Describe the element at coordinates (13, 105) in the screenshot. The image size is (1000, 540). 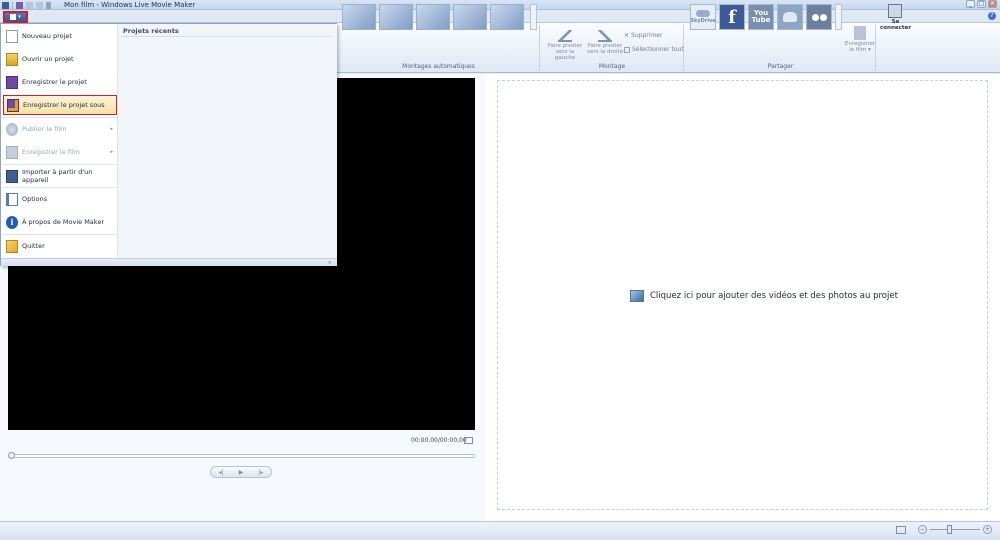
I see `save-as-icon` at that location.